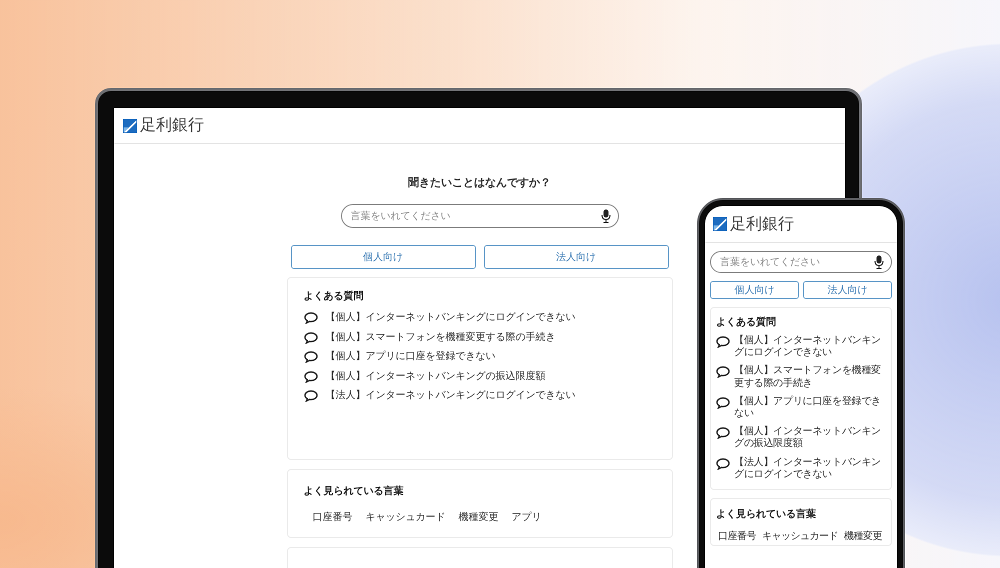  I want to click on keyword-link: アプリ, so click(527, 517).